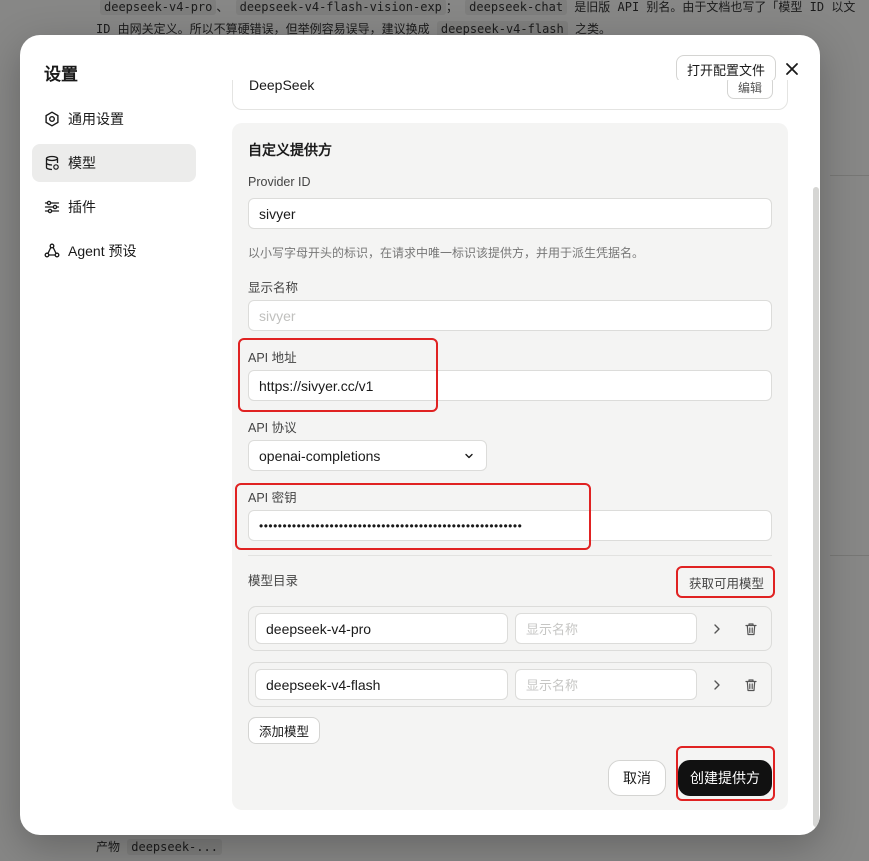  What do you see at coordinates (725, 778) in the screenshot?
I see `create-provider-button: 创建提供方` at bounding box center [725, 778].